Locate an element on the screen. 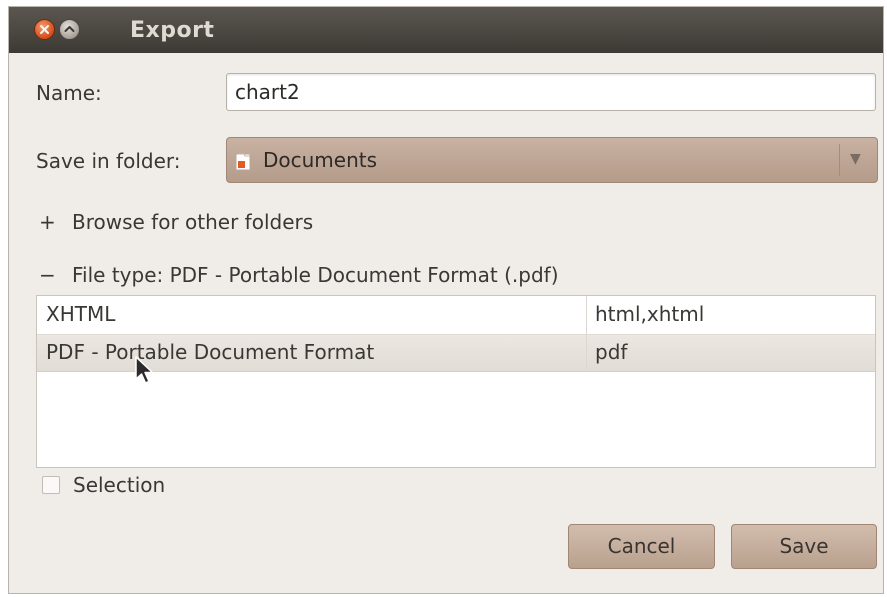 Image resolution: width=887 pixels, height=597 pixels. save-button: Save is located at coordinates (804, 546).